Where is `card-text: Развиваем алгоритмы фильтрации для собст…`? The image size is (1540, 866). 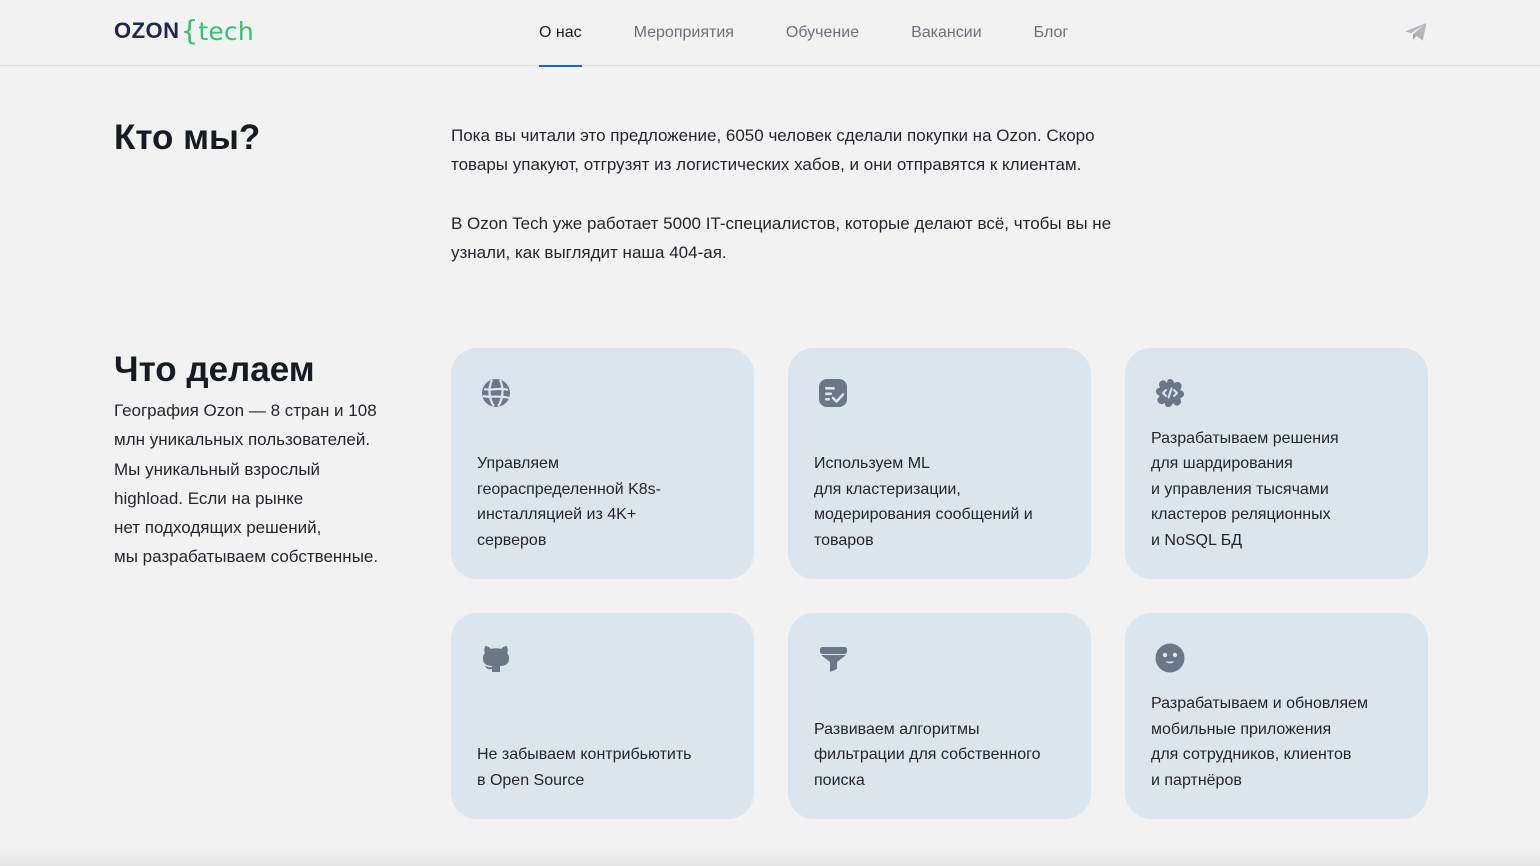 card-text: Развиваем алгоритмы фильтрации для собст… is located at coordinates (927, 754).